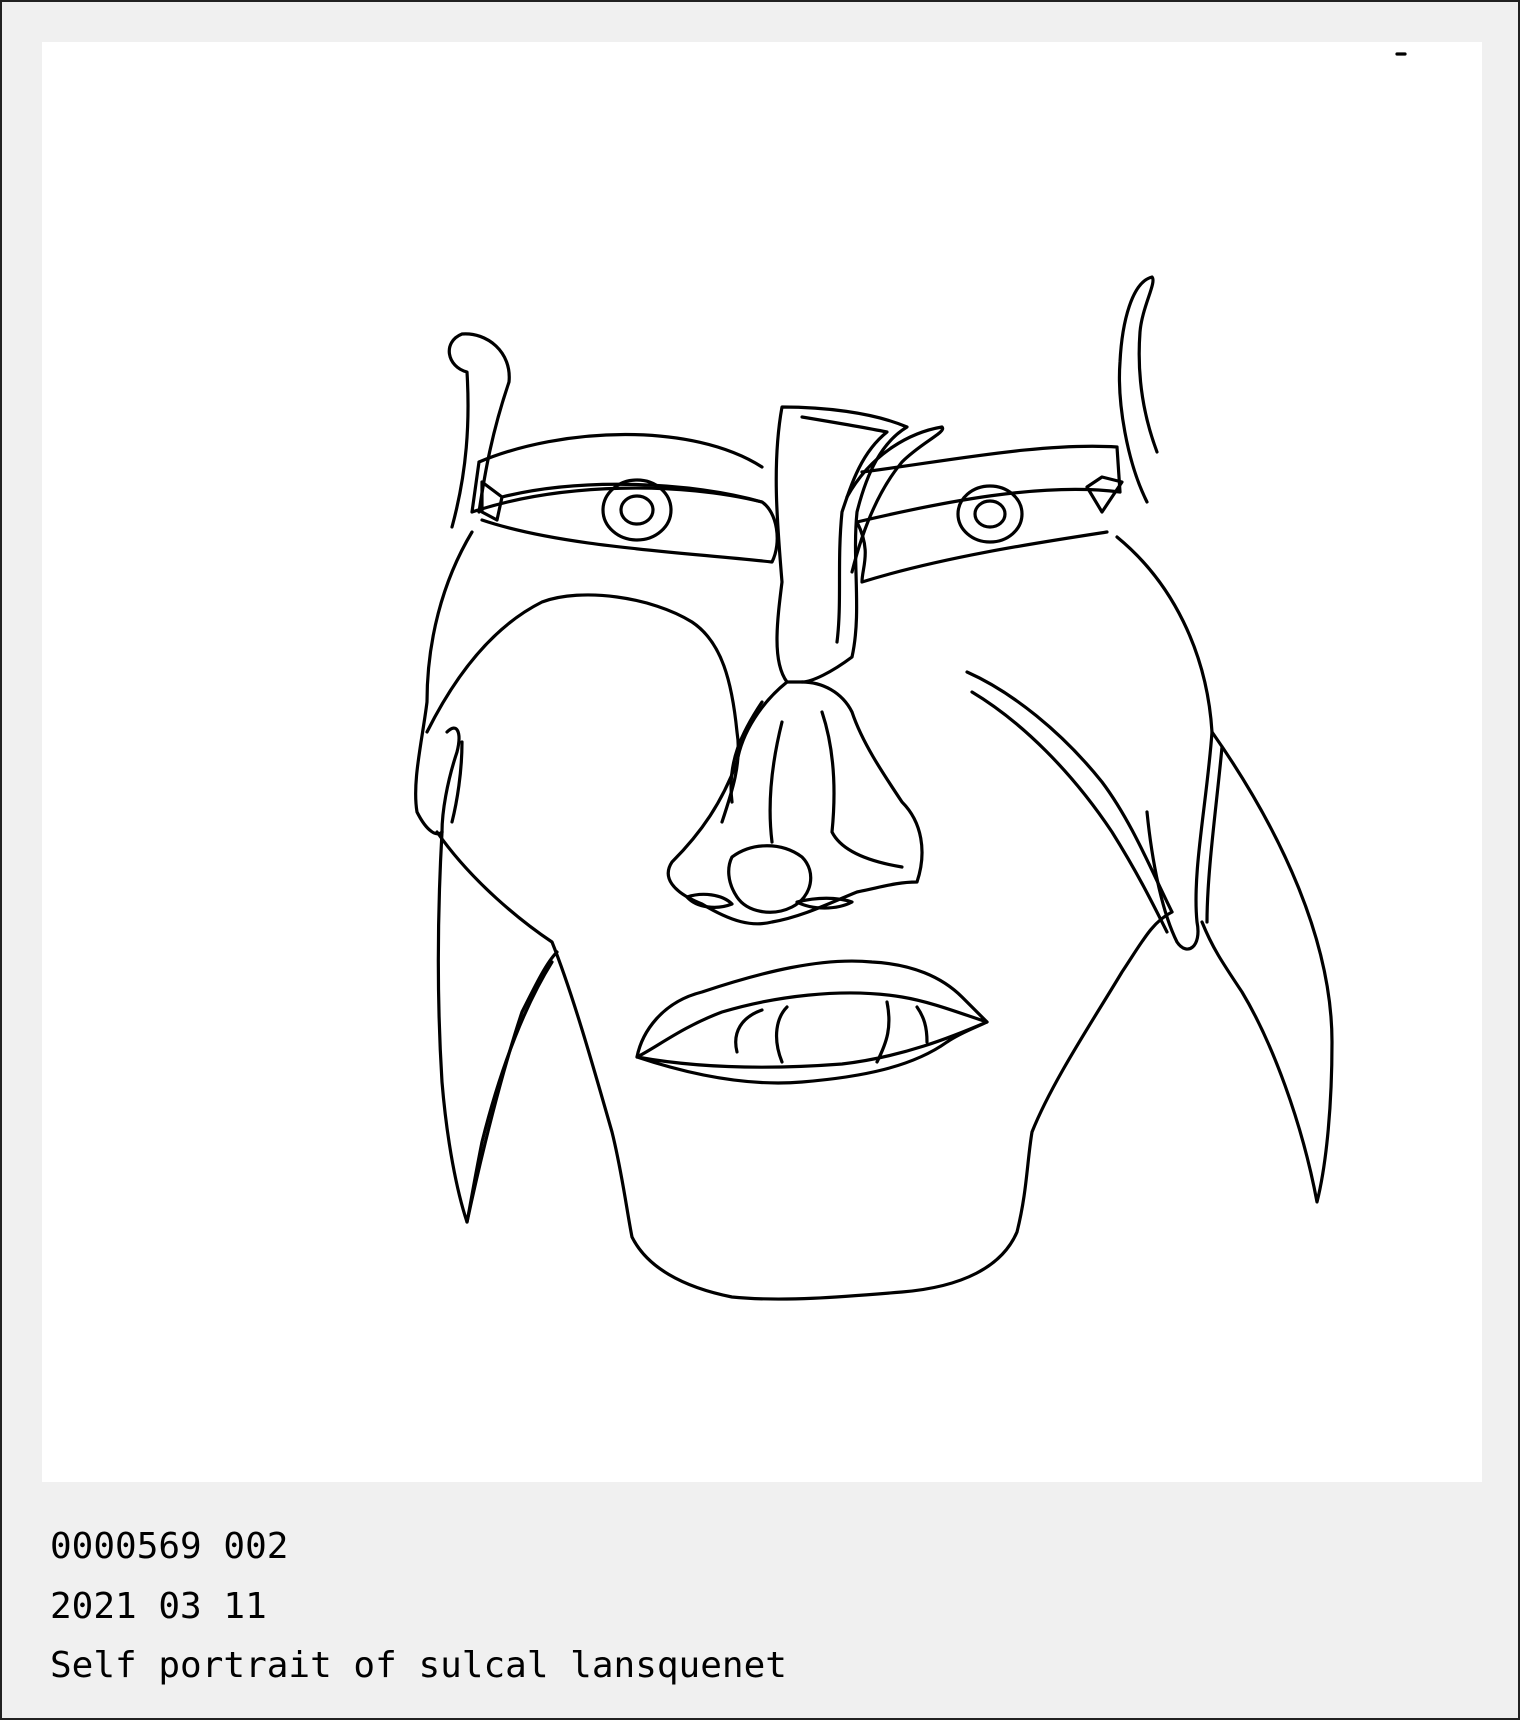 This screenshot has height=1720, width=1520. Describe the element at coordinates (1267, 967) in the screenshot. I see `right-ear-fin-blade` at that location.